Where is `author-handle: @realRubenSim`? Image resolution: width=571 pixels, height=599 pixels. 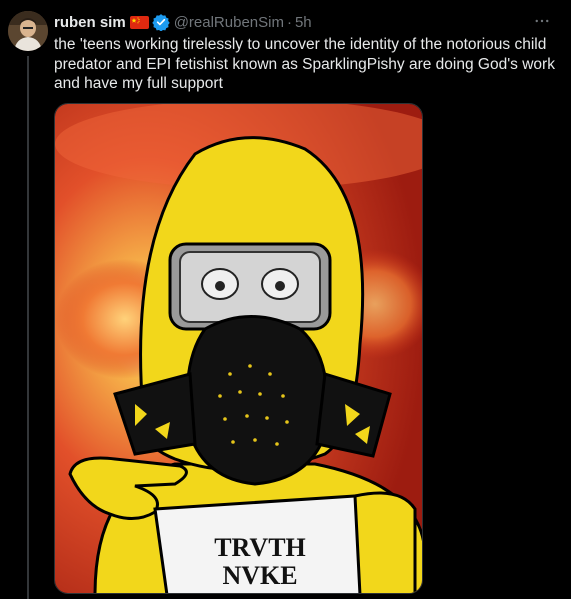
author-handle: @realRubenSim is located at coordinates (229, 22).